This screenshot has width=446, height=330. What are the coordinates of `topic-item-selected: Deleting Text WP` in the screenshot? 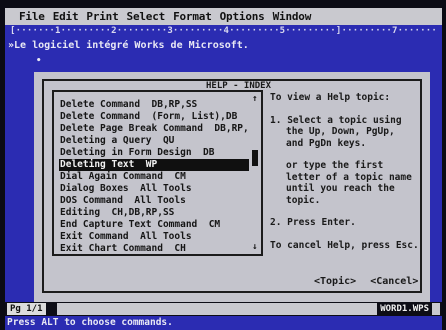 It's located at (154, 165).